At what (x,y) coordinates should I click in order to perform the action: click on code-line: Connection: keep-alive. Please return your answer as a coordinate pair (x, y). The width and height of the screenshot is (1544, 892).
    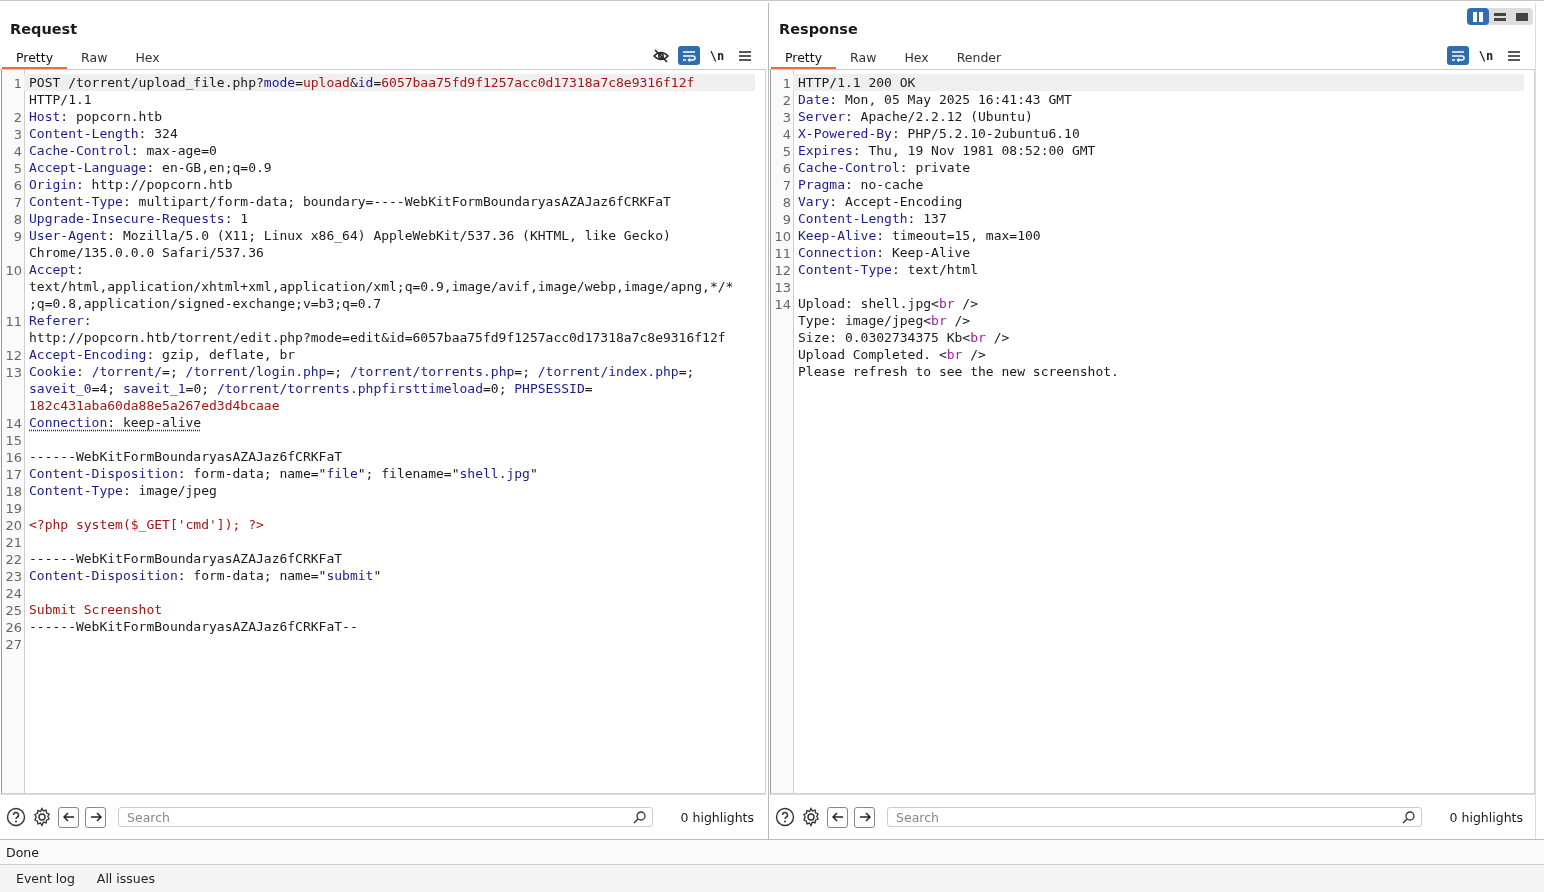
    Looking at the image, I should click on (115, 422).